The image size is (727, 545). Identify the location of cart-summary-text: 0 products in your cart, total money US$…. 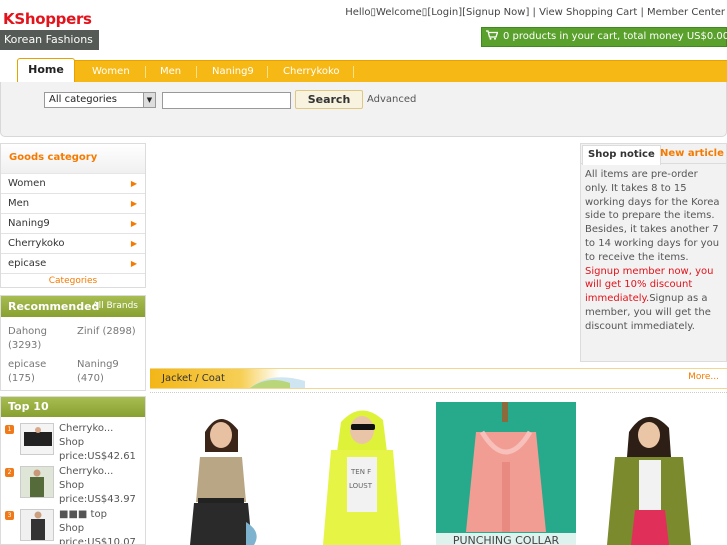
(615, 36).